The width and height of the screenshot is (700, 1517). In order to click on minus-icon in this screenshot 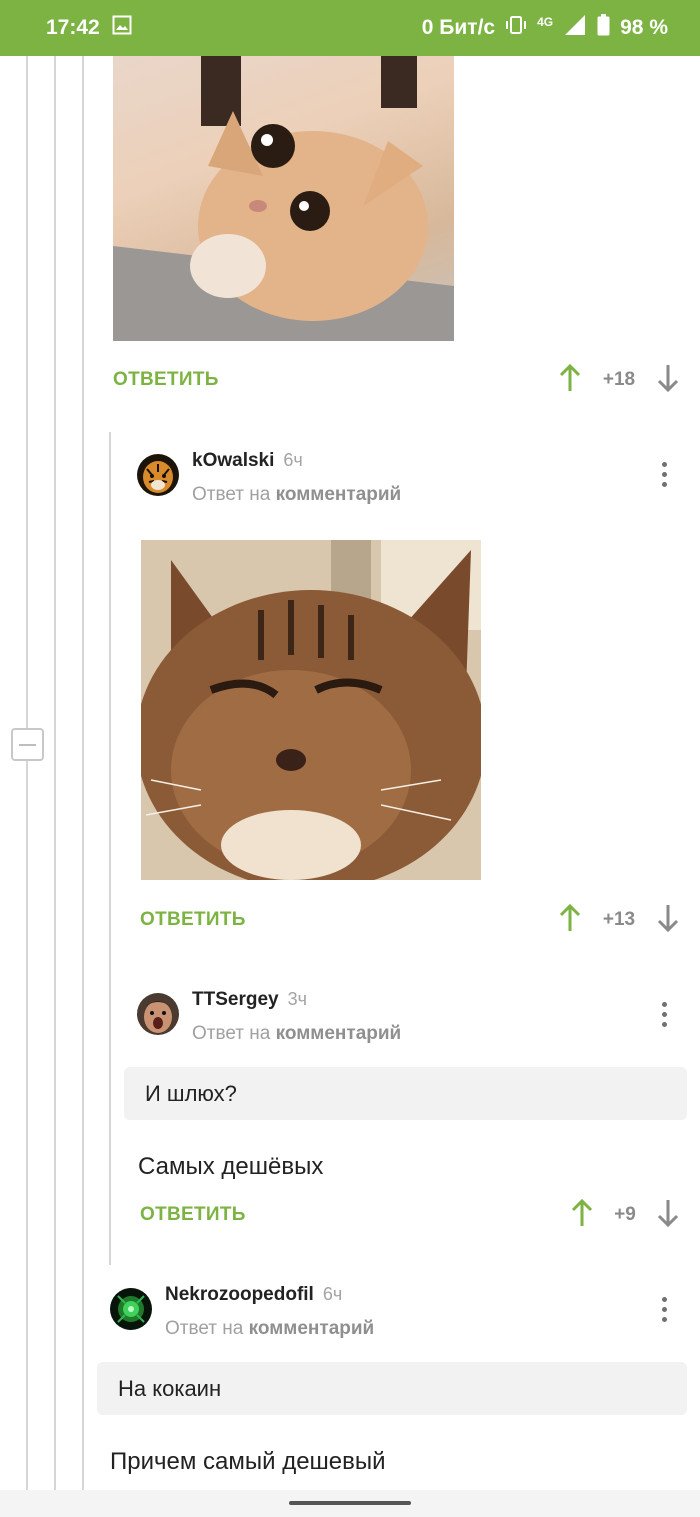, I will do `click(27, 744)`.